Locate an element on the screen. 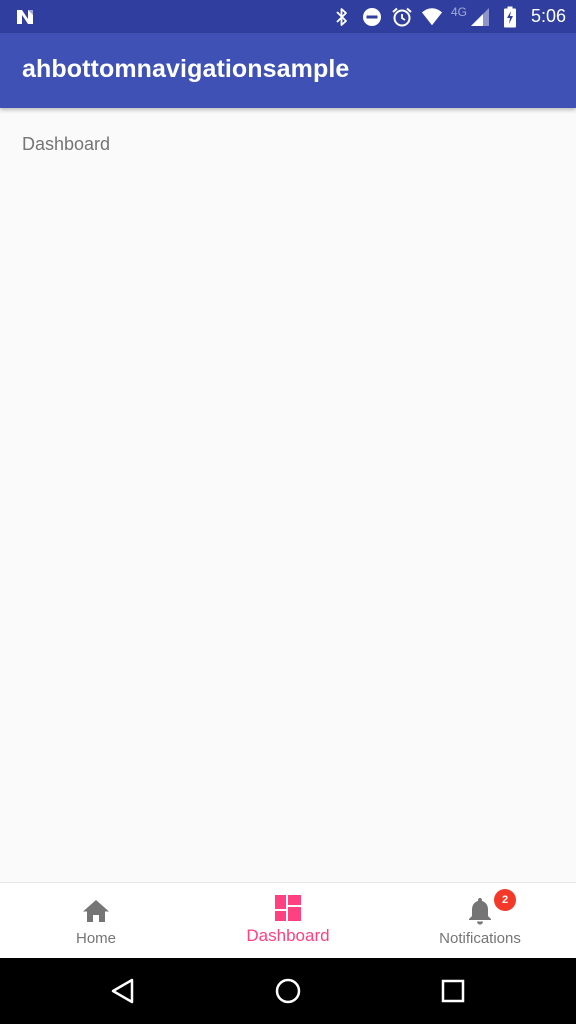 The image size is (576, 1024). bottom-nav-item-notifications: 2 Notifications is located at coordinates (480, 921).